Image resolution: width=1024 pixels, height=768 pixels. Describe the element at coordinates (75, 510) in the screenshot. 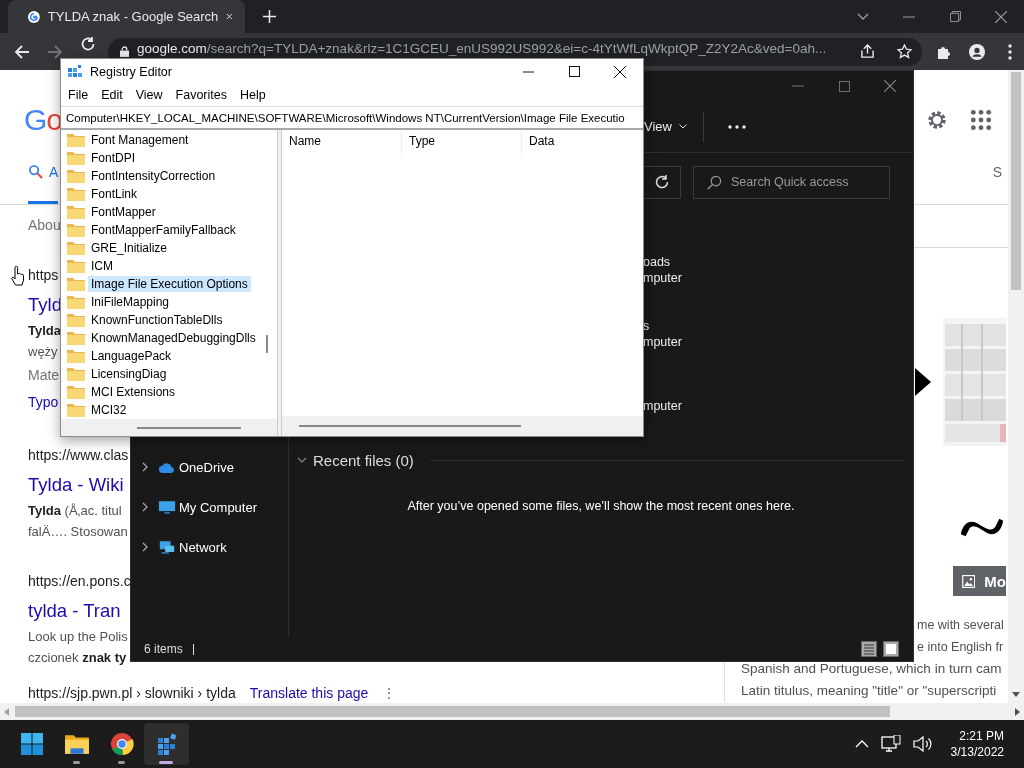

I see `result-snippet: Tylda (Å‚ac. titul` at that location.